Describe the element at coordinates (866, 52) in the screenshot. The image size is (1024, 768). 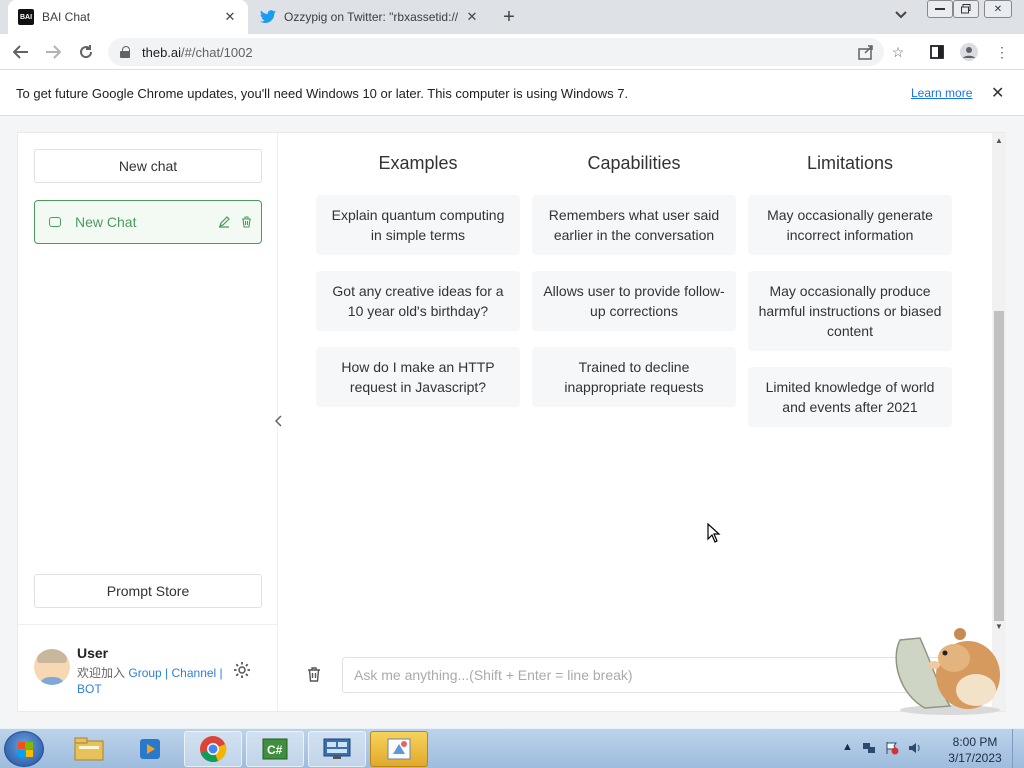
I see `share-icon` at that location.